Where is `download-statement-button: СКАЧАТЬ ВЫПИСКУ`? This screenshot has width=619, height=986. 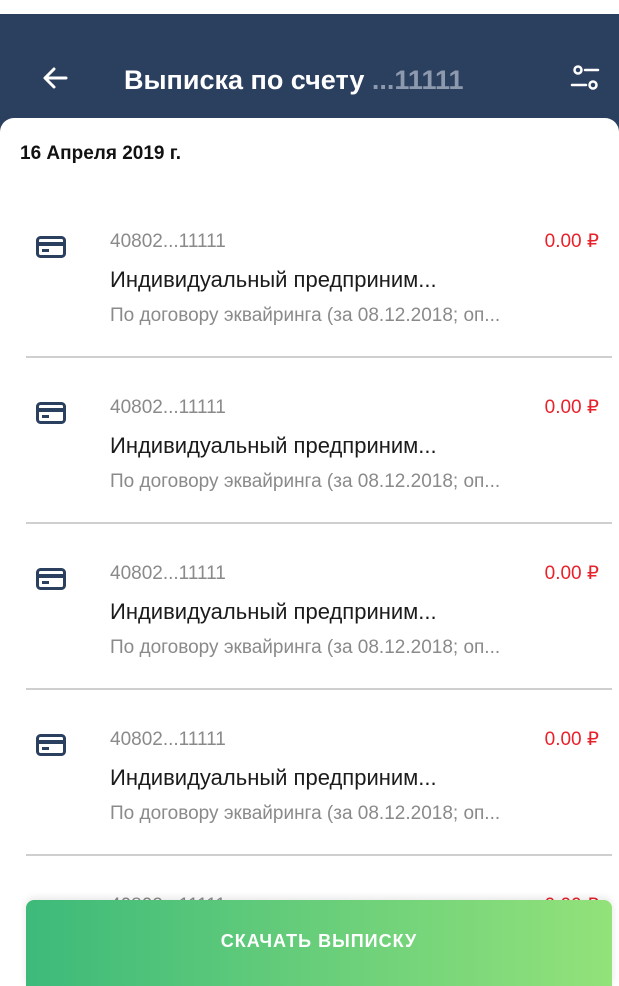 download-statement-button: СКАЧАТЬ ВЫПИСКУ is located at coordinates (319, 943).